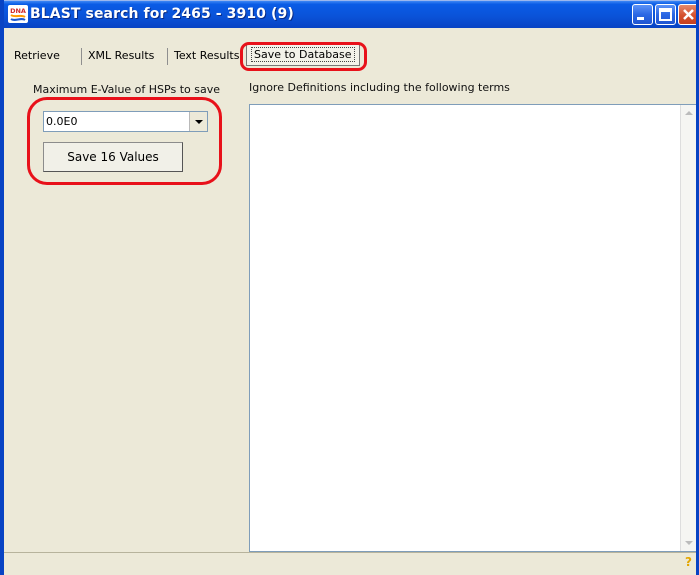  I want to click on close-button, so click(687, 14).